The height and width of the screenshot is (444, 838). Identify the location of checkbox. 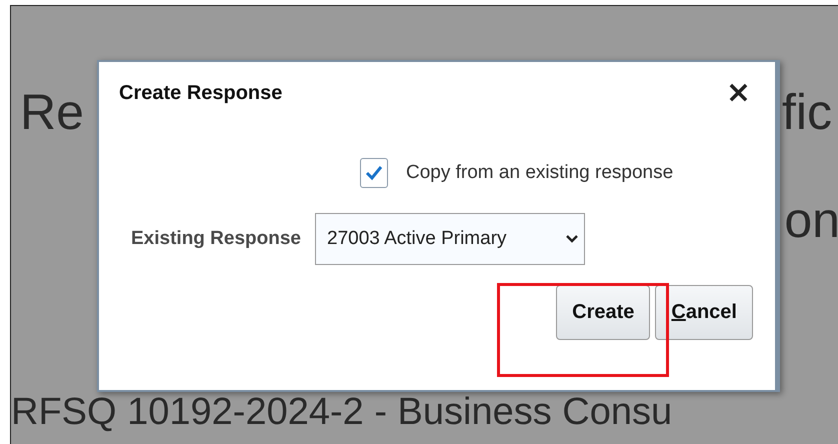
(374, 173).